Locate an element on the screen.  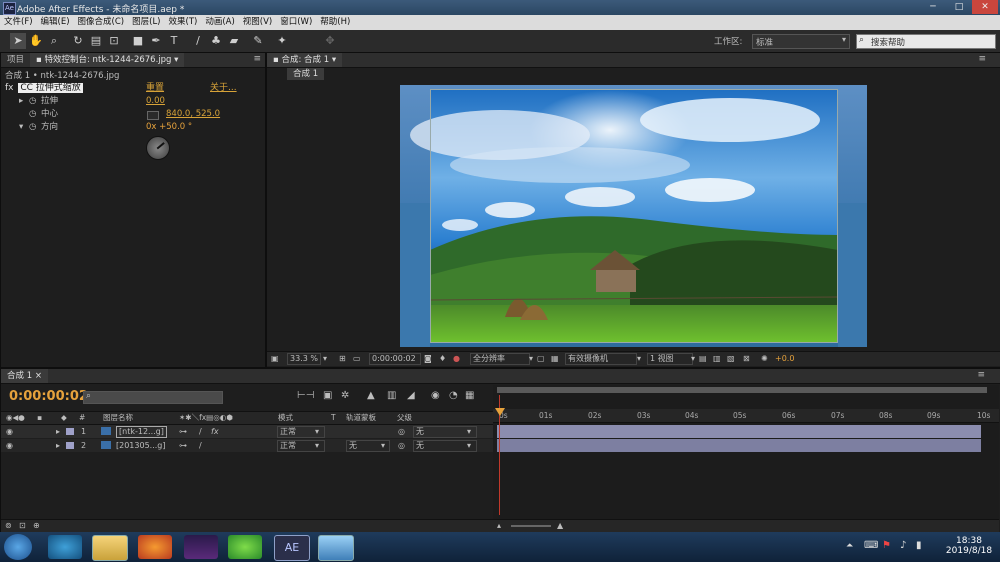
after-effects-taskbar-icon: AE is located at coordinates (292, 548).